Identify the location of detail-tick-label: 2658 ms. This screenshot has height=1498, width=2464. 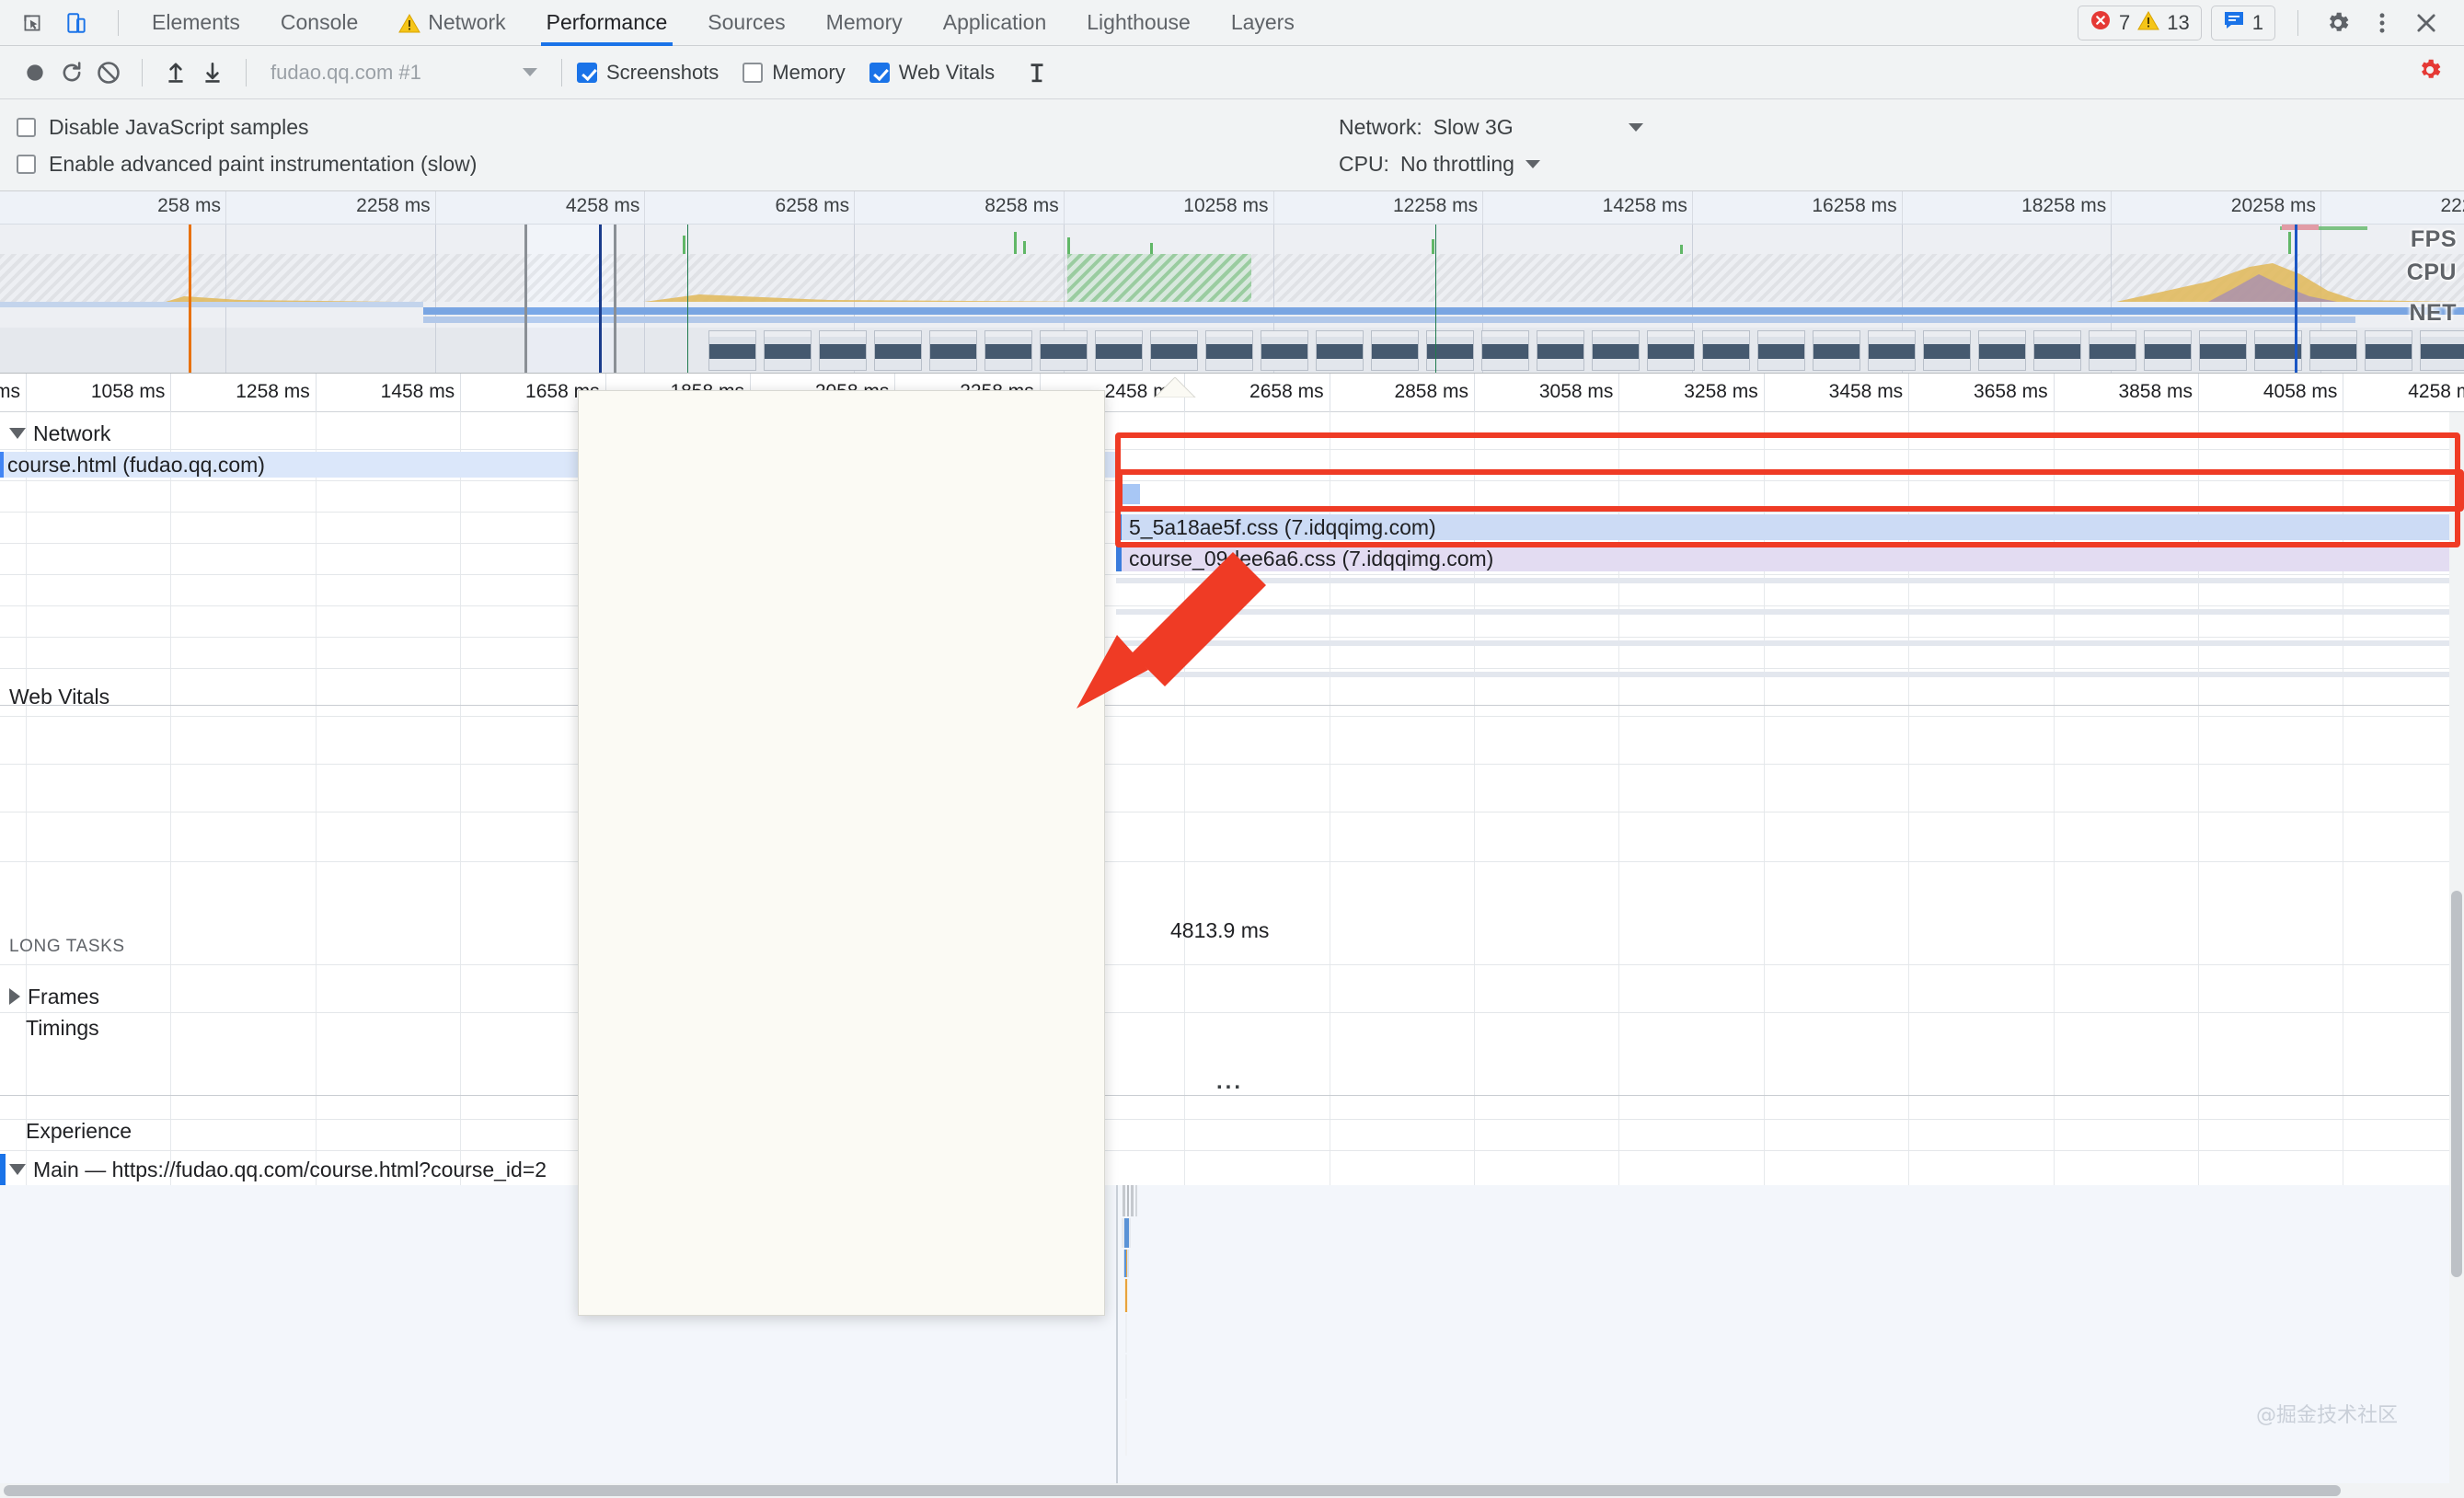
(1286, 391).